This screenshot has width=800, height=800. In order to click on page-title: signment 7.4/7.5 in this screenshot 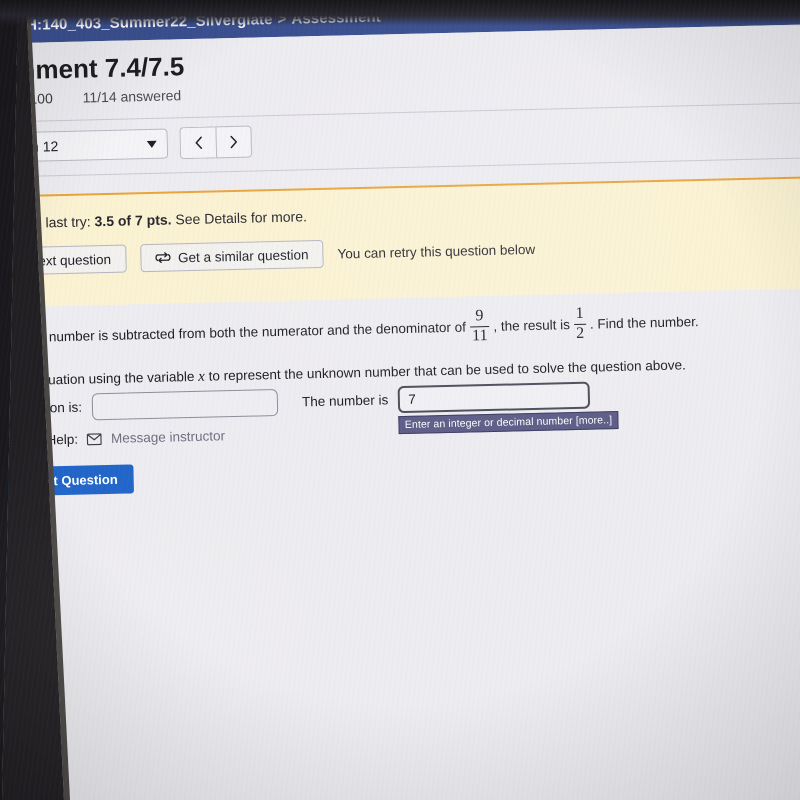, I will do `click(92, 68)`.